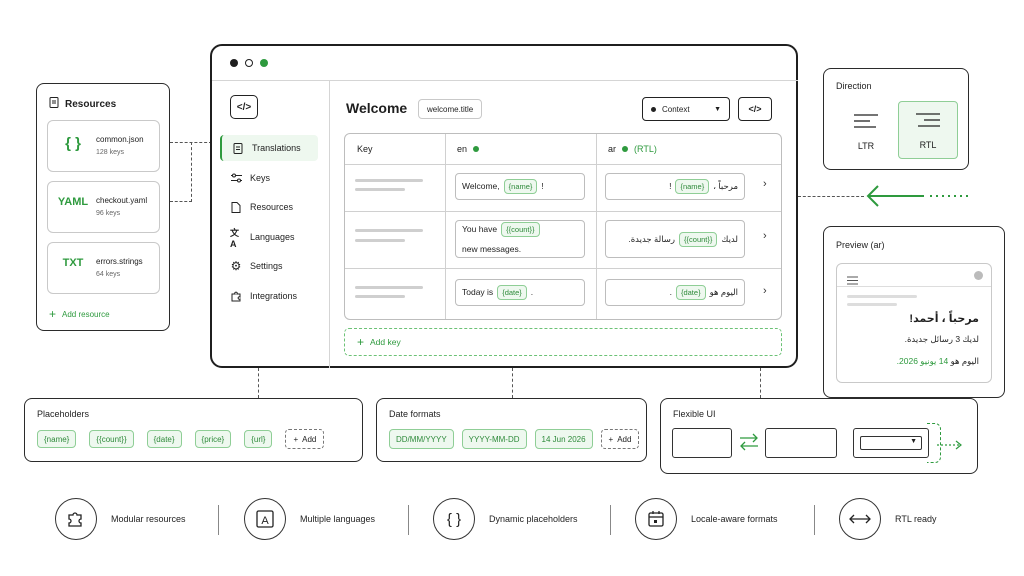 Image resolution: width=1024 pixels, height=576 pixels. I want to click on arrow-right-icon, so click(950, 446).